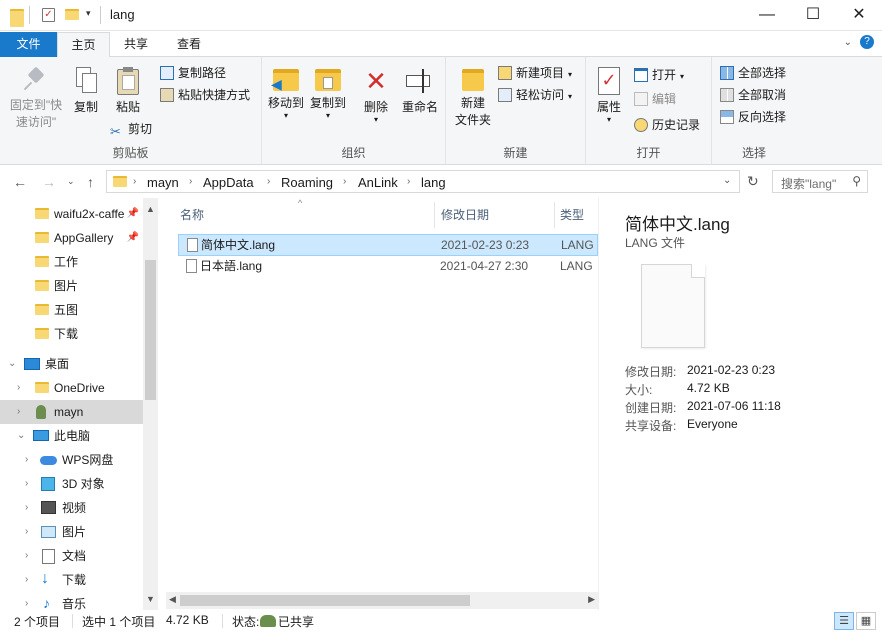 The width and height of the screenshot is (882, 633). I want to click on select-none-button: 全部取消, so click(753, 95).